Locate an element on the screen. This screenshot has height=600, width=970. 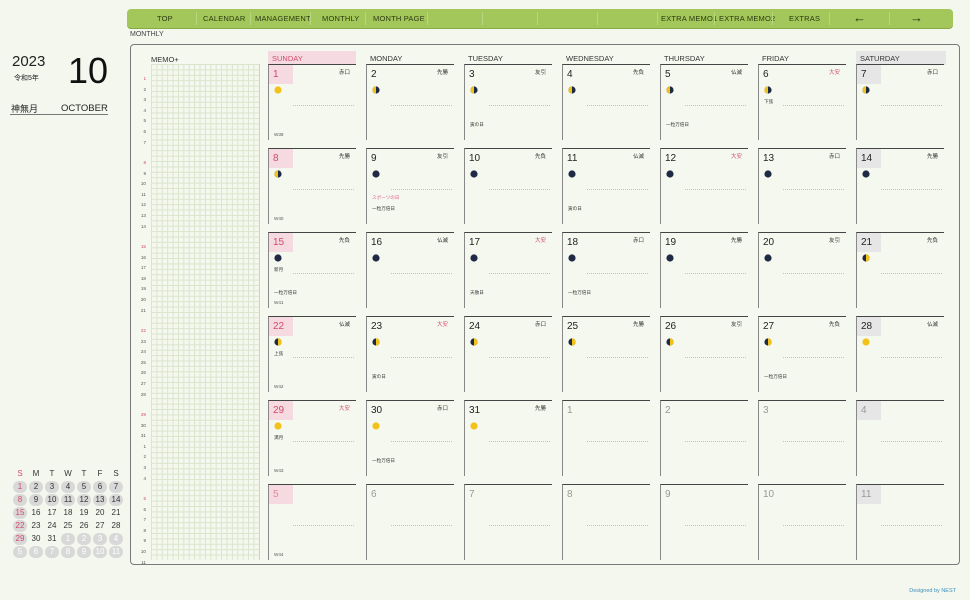
mini-calendar-day: 19 is located at coordinates (84, 513).